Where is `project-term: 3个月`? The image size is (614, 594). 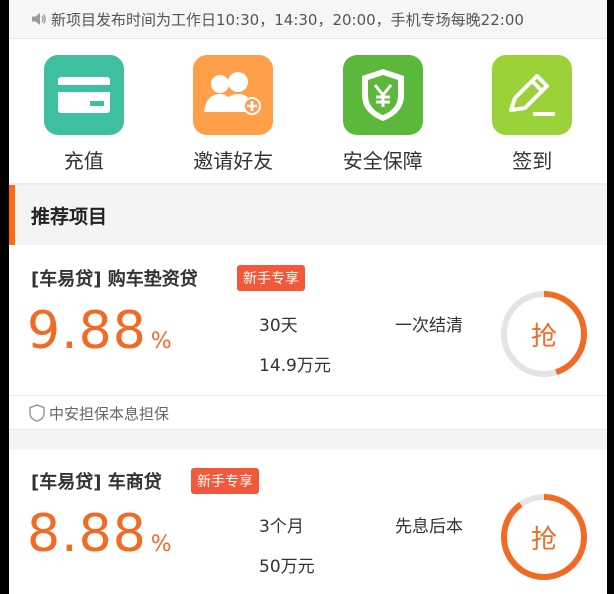
project-term: 3个月 is located at coordinates (281, 527).